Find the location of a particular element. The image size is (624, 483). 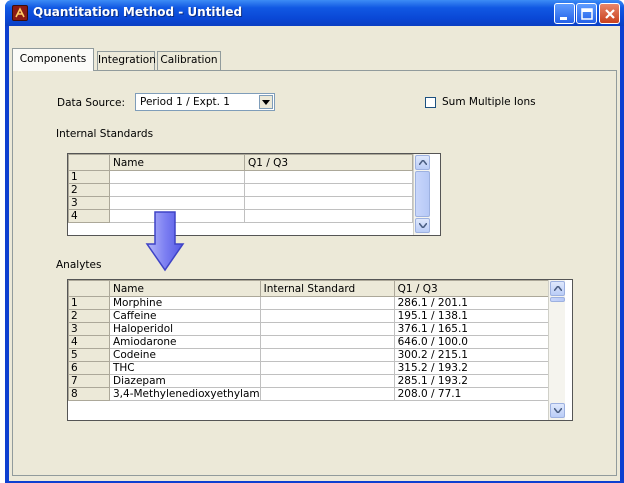

tab-components: Components is located at coordinates (53, 59).